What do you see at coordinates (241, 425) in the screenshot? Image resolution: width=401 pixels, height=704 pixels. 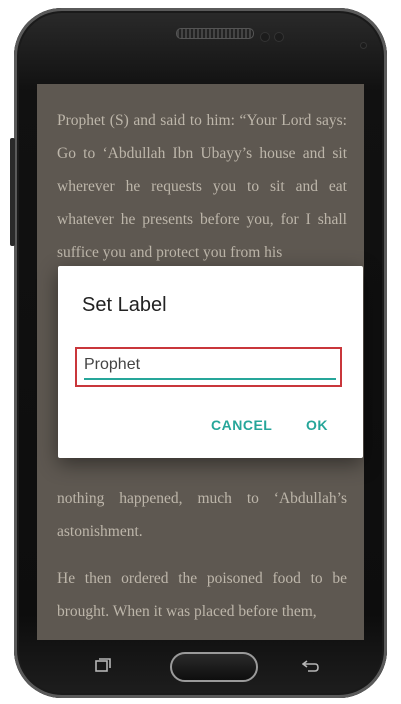 I see `cancel-button: CANCEL` at bounding box center [241, 425].